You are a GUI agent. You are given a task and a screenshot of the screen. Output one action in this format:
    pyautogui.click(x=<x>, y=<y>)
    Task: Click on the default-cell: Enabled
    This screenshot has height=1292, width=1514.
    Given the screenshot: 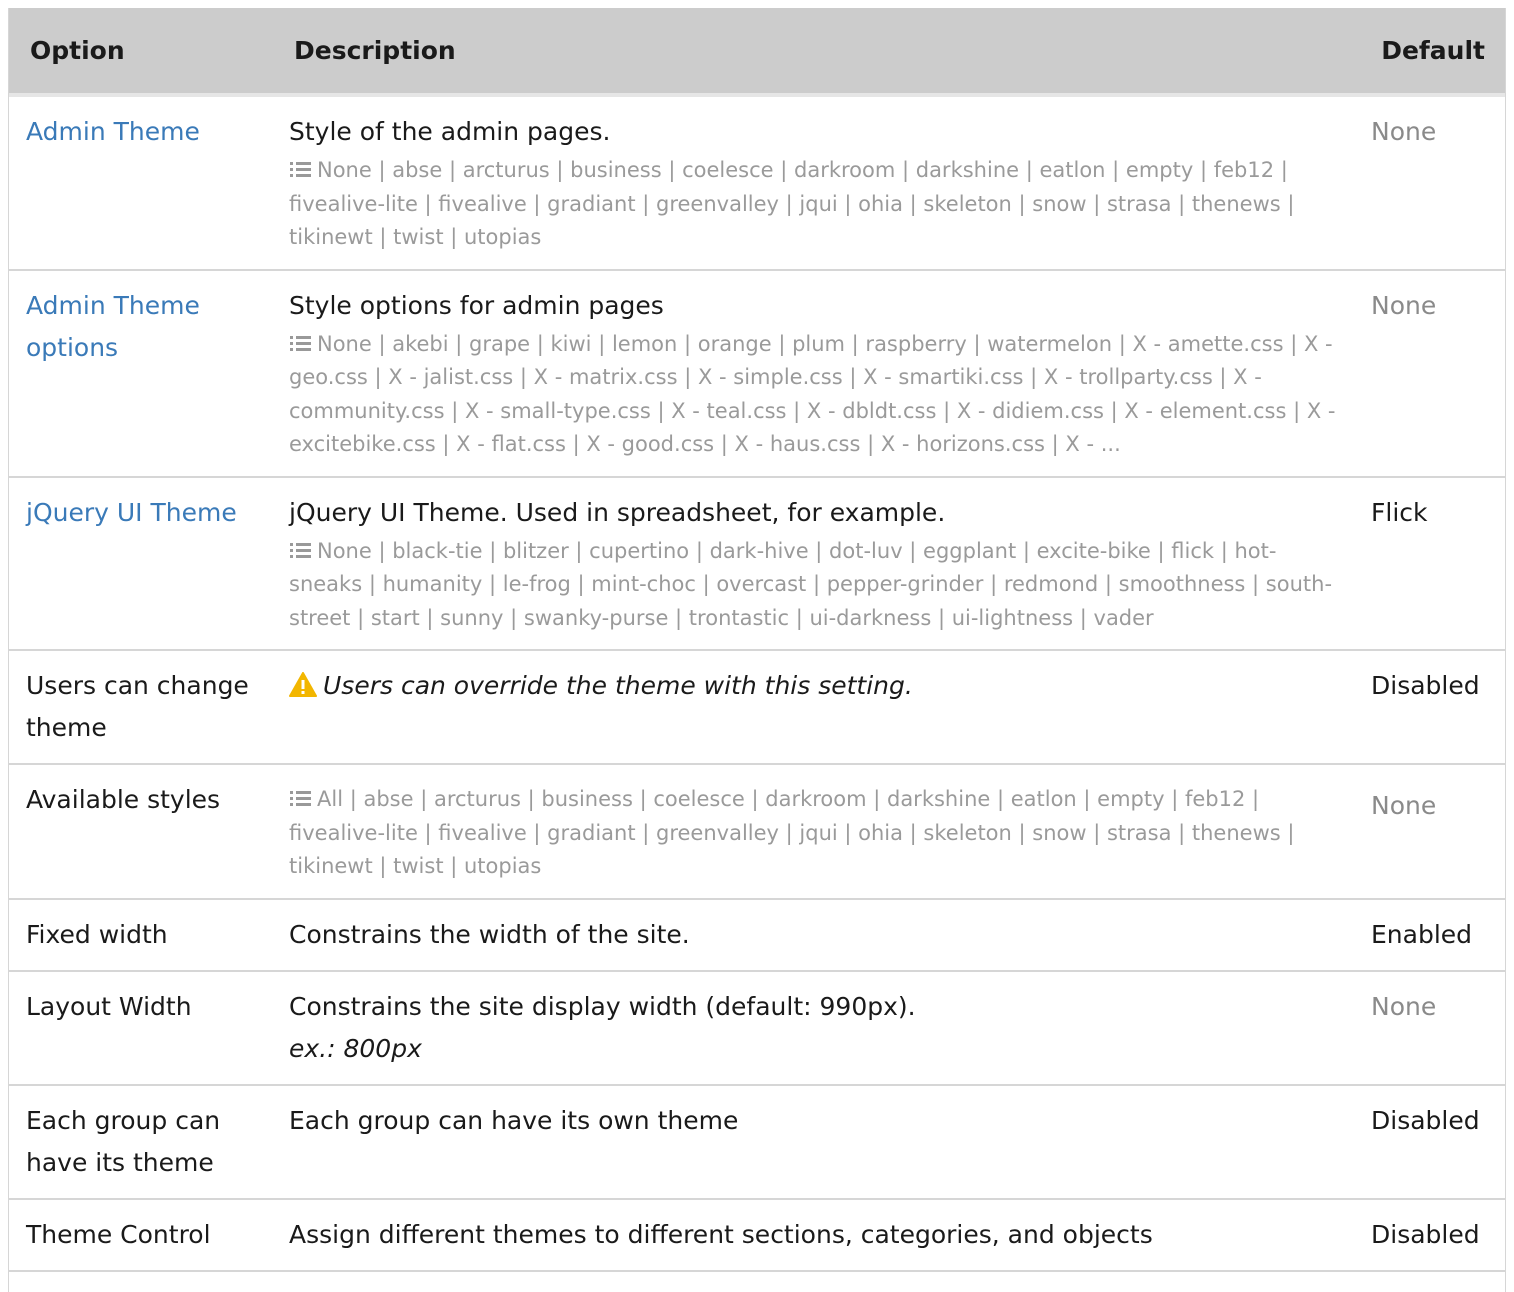 What is the action you would take?
    pyautogui.click(x=1429, y=935)
    